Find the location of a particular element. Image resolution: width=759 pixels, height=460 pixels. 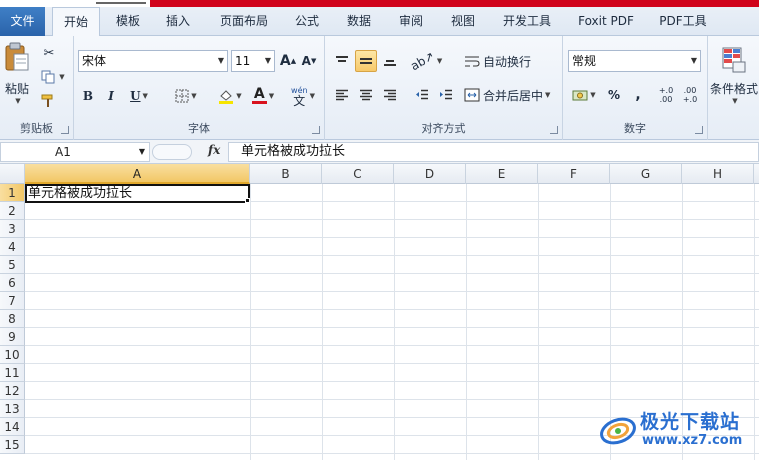

align-left-button is located at coordinates (342, 95).